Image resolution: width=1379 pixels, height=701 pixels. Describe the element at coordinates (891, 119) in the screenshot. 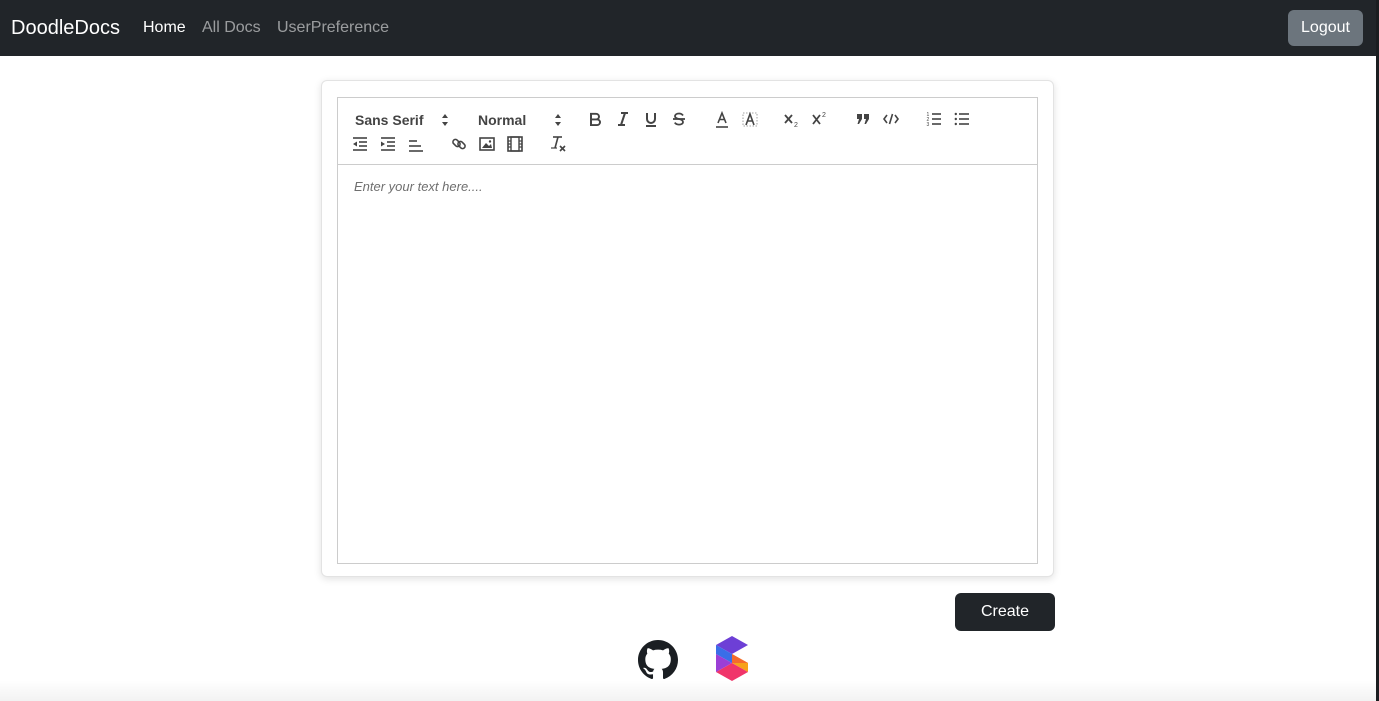

I see `code-block-icon` at that location.